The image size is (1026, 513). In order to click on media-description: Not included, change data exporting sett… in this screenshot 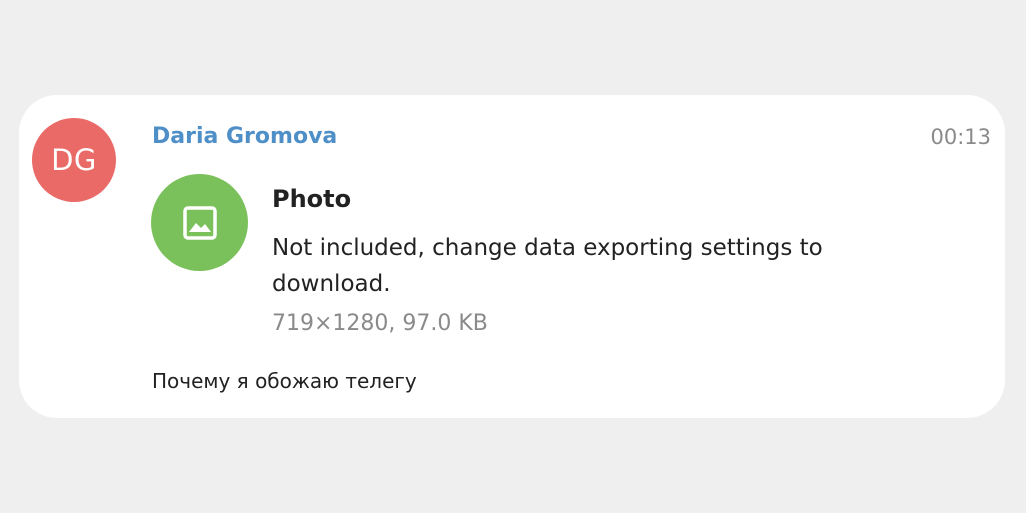, I will do `click(547, 266)`.